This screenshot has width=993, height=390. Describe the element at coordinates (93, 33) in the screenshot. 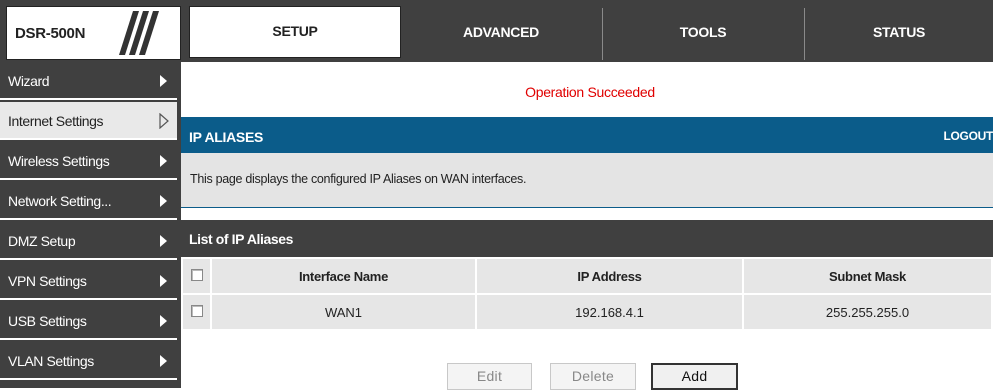

I see `model-logo-box: DSR-500N` at that location.